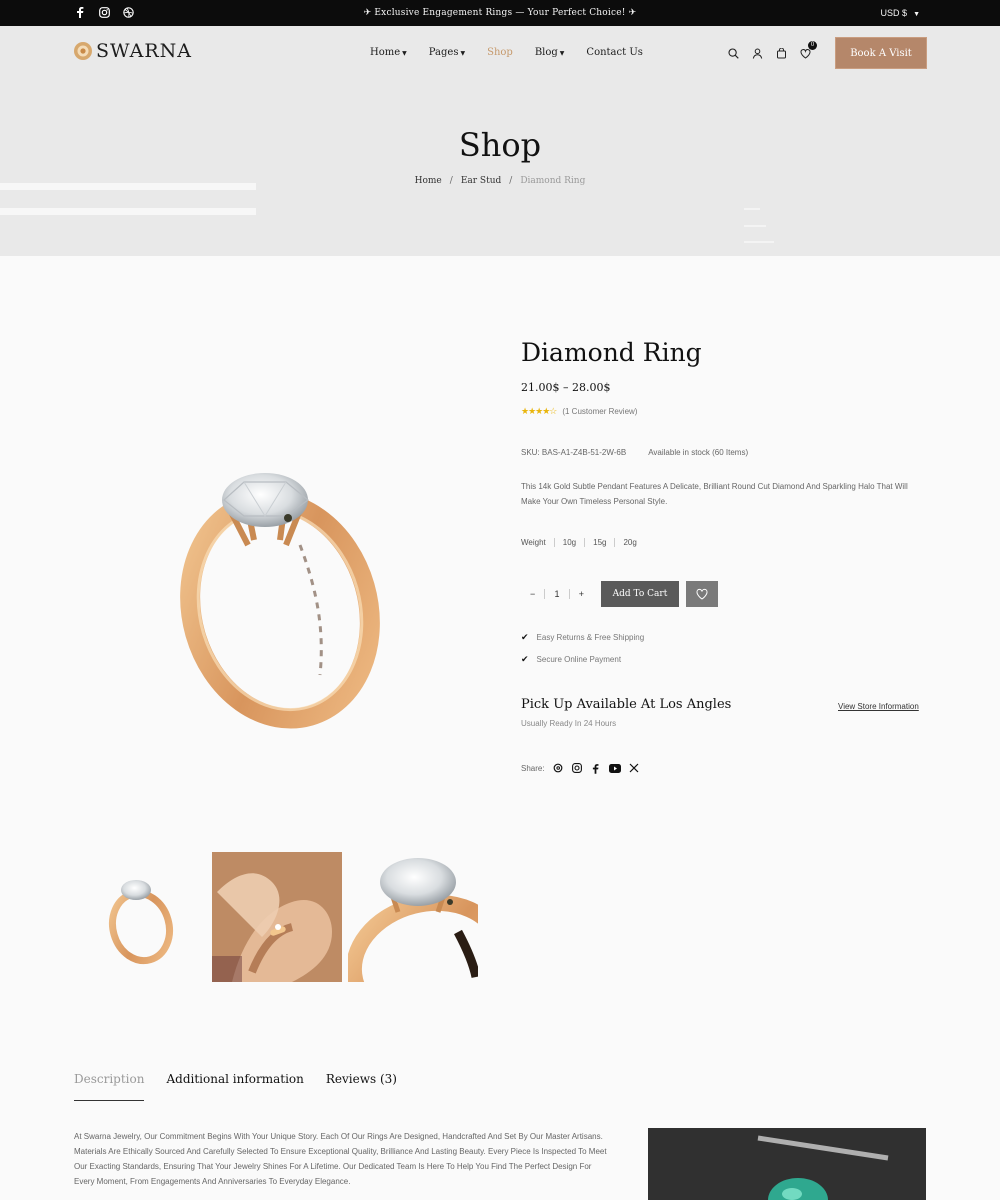  What do you see at coordinates (629, 542) in the screenshot?
I see `weight-option: 20g` at bounding box center [629, 542].